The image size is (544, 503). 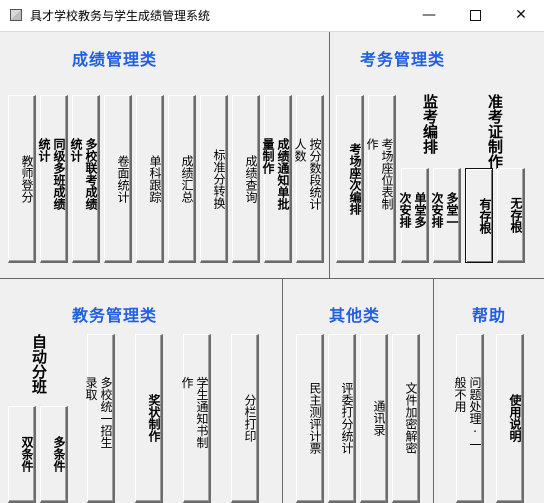 What do you see at coordinates (150, 179) in the screenshot?
I see `subject-tracking-button: 单科跟踪` at bounding box center [150, 179].